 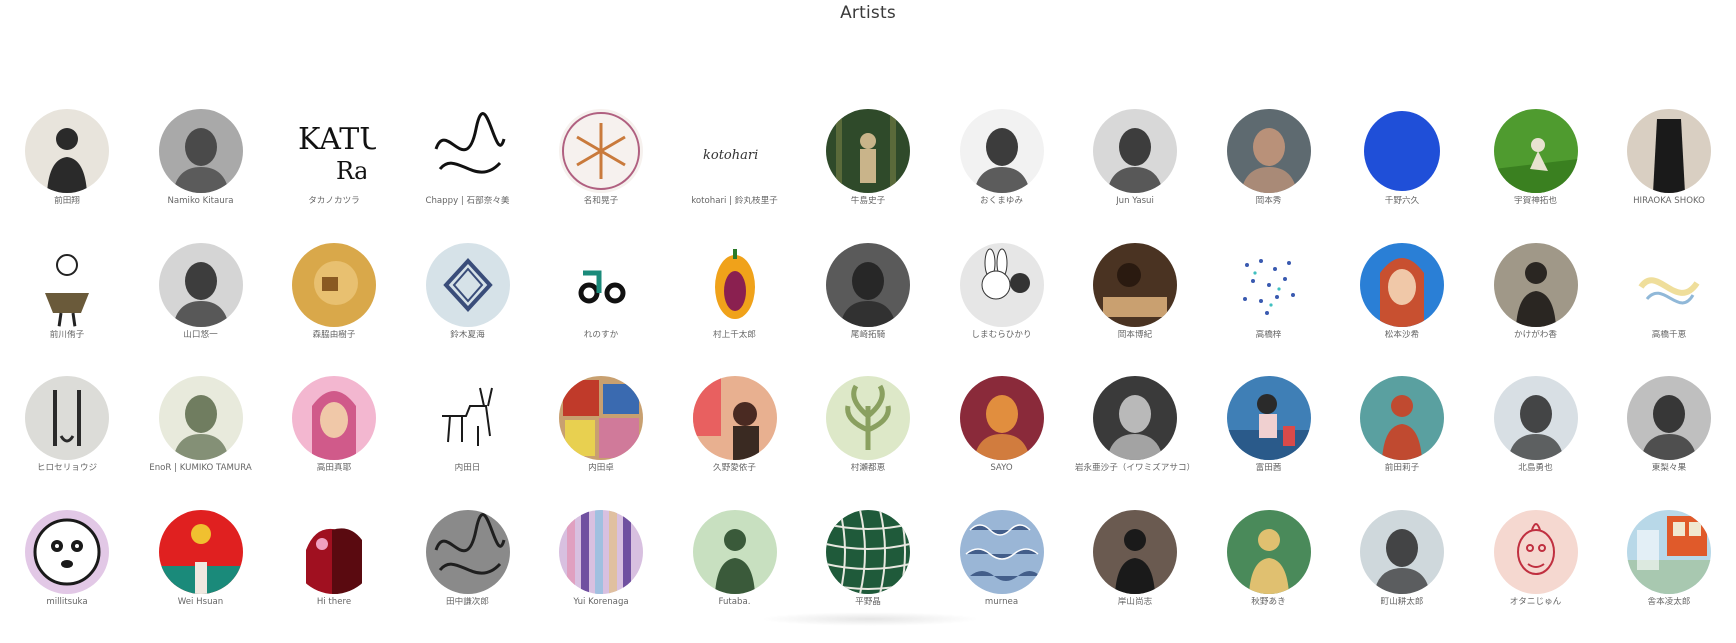 I want to click on artist-card: 北島勇也, so click(x=1536, y=443).